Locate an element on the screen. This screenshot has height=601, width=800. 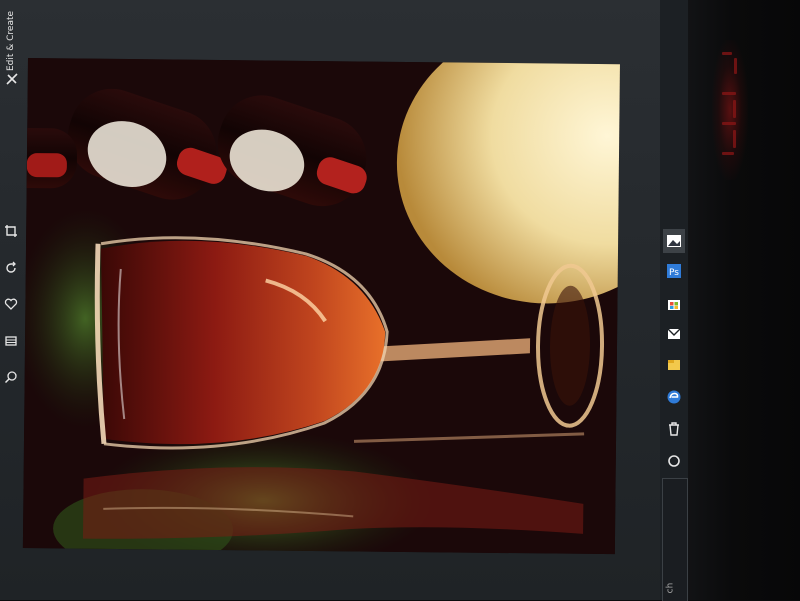
rotate-icon is located at coordinates (11, 268).